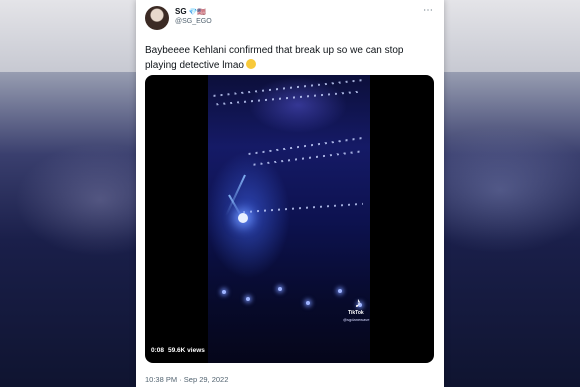  What do you see at coordinates (158, 350) in the screenshot?
I see `video-duration: 0:08` at bounding box center [158, 350].